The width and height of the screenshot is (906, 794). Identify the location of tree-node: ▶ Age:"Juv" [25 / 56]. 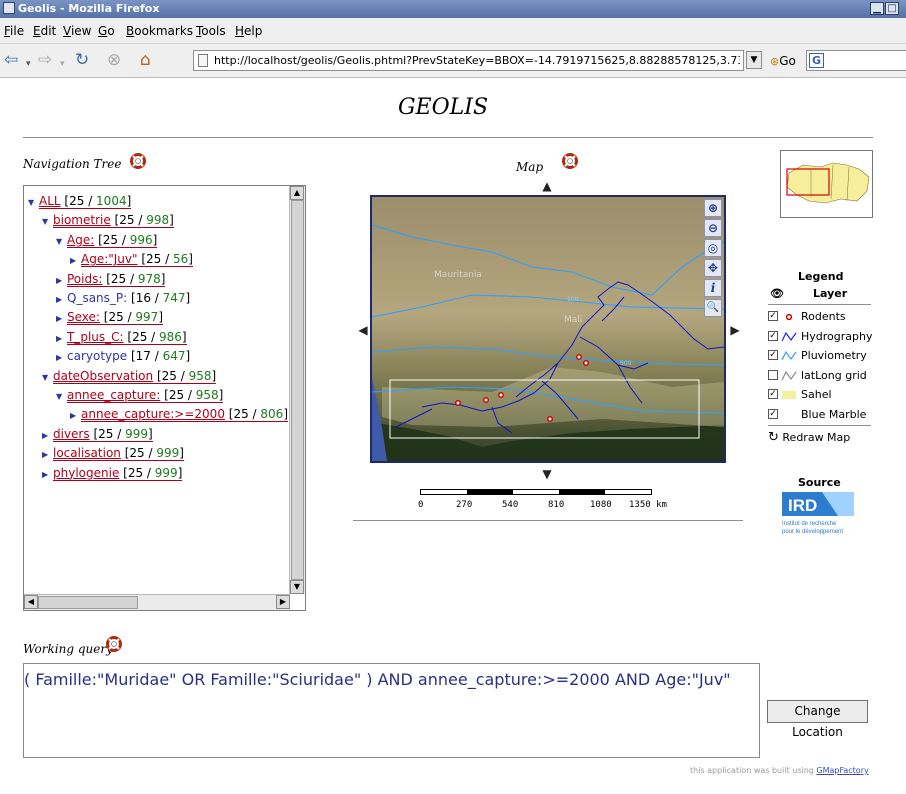
(131, 260).